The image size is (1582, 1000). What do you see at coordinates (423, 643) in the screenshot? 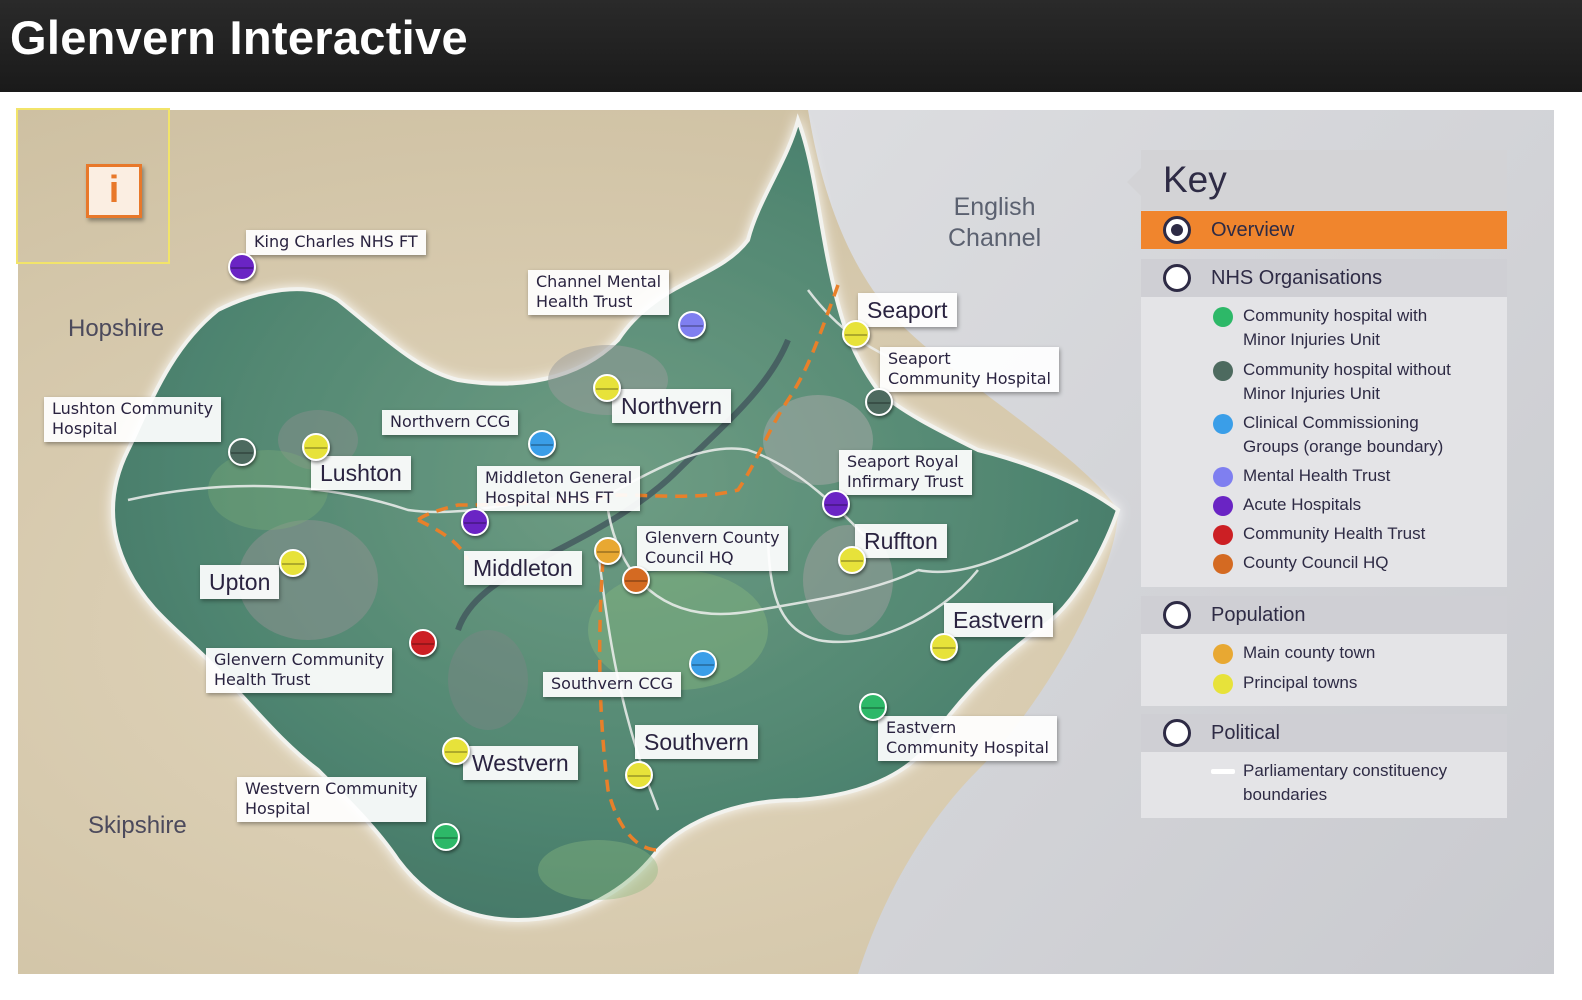
I see `marker-community-health-trust` at bounding box center [423, 643].